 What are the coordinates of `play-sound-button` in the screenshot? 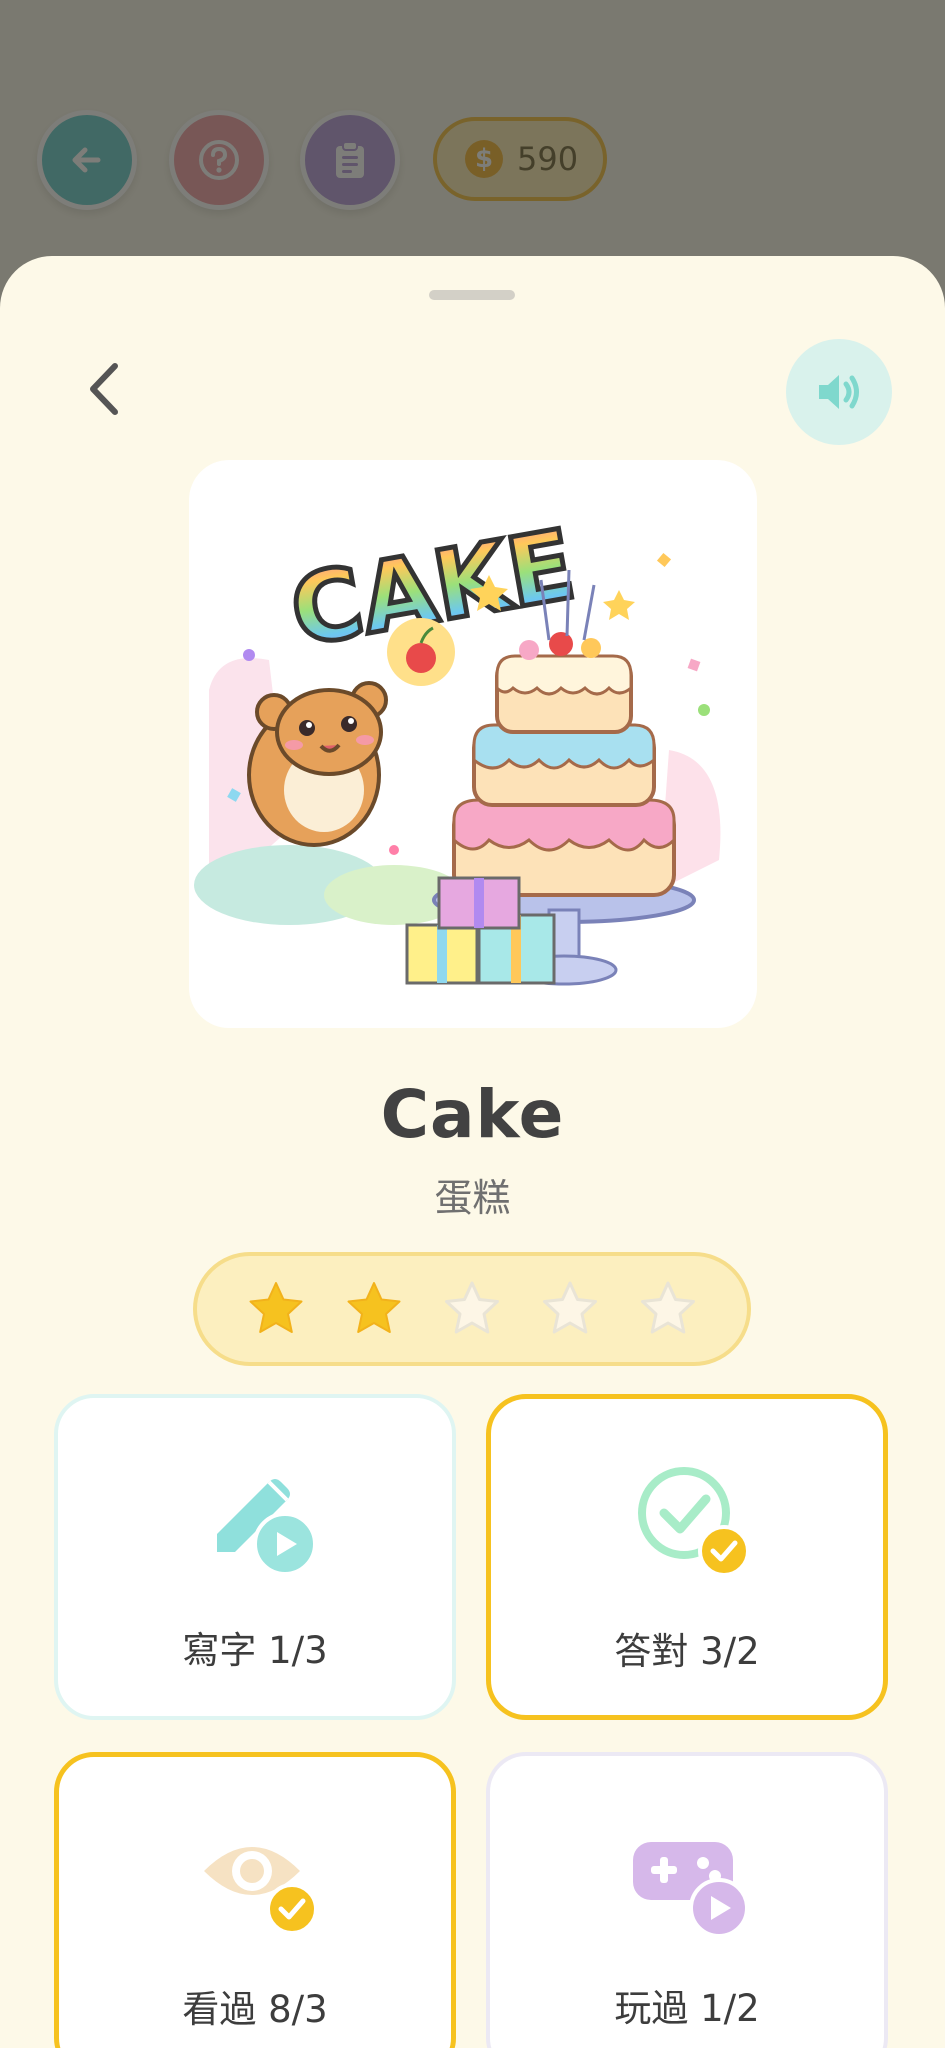 It's located at (839, 392).